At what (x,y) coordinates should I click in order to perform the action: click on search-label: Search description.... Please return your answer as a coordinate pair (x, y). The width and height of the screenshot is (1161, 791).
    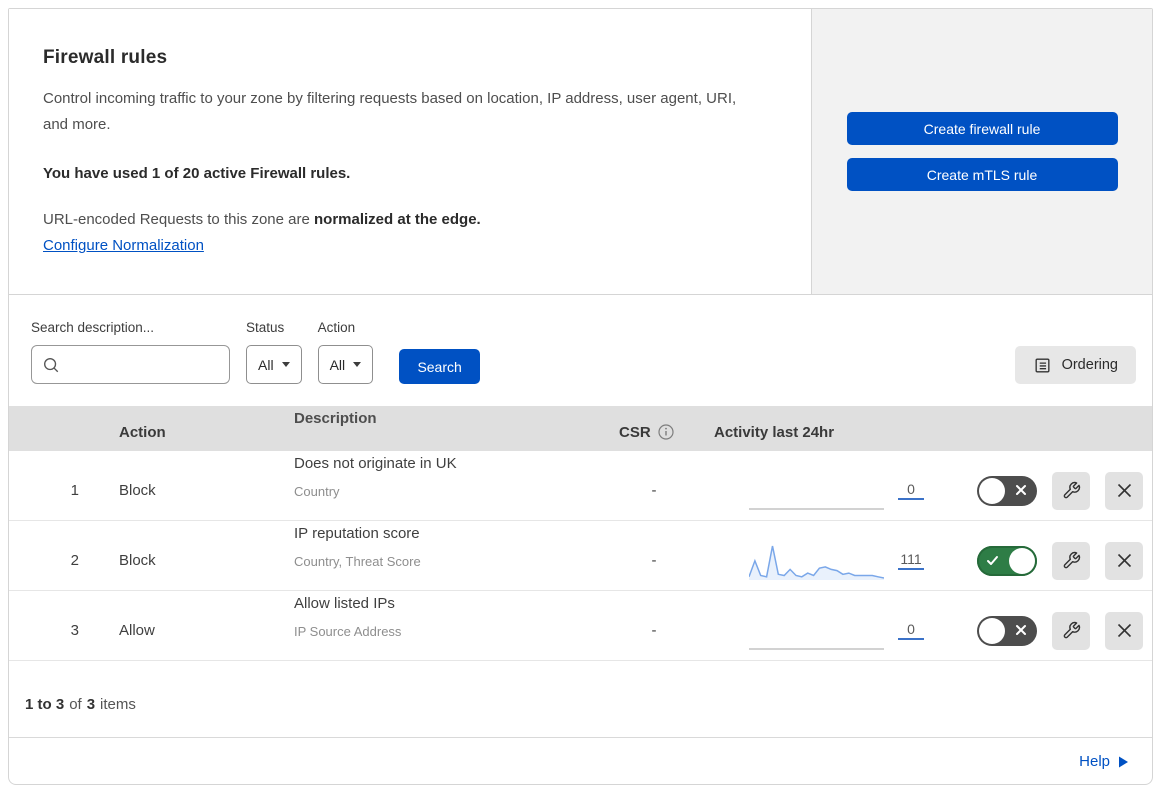
    Looking at the image, I should click on (93, 327).